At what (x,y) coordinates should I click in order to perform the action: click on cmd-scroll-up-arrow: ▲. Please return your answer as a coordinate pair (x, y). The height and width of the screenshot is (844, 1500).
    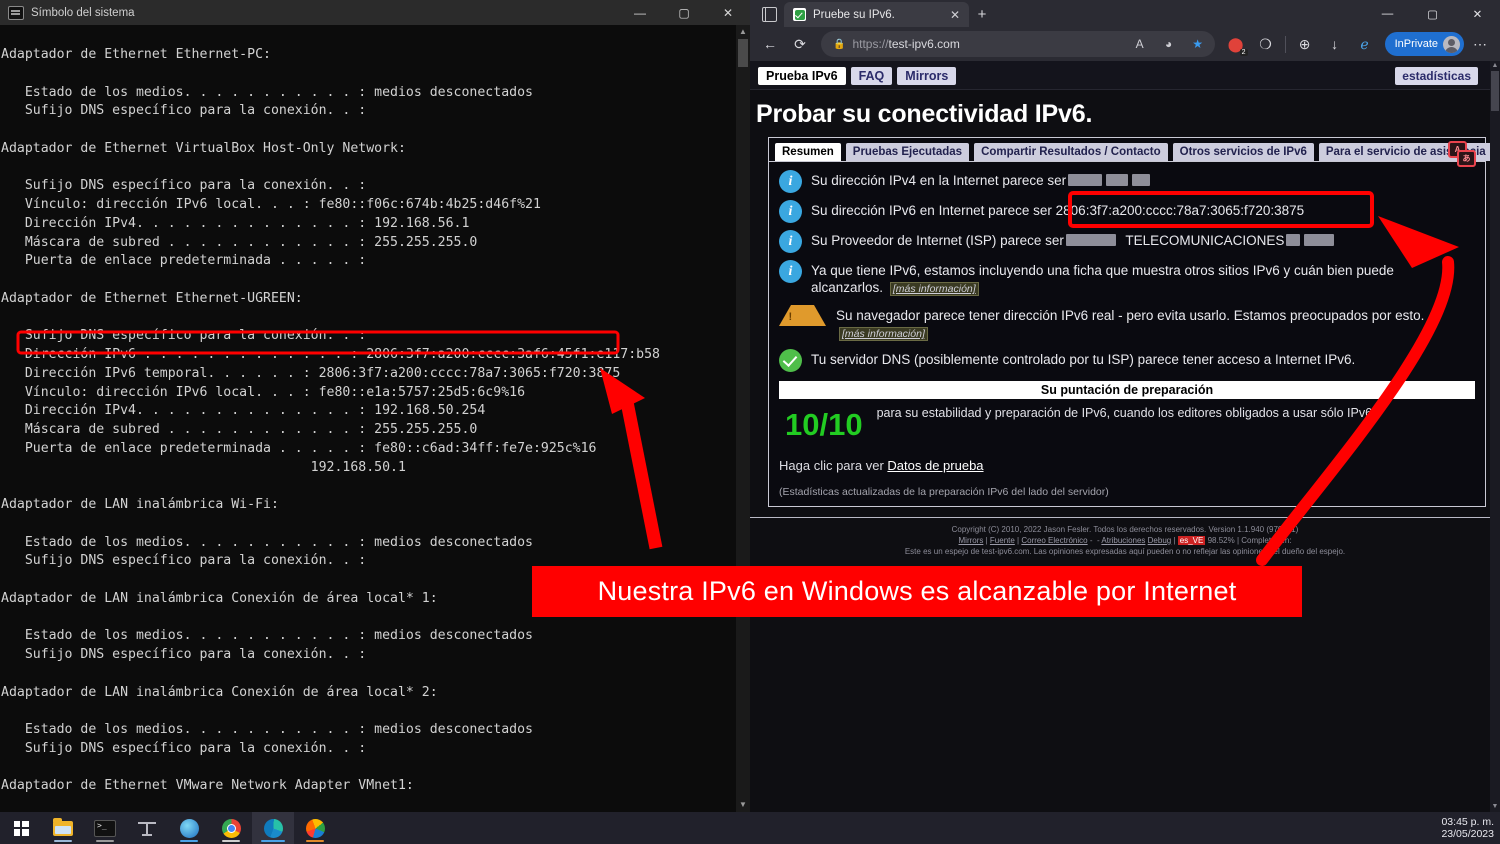
    Looking at the image, I should click on (743, 32).